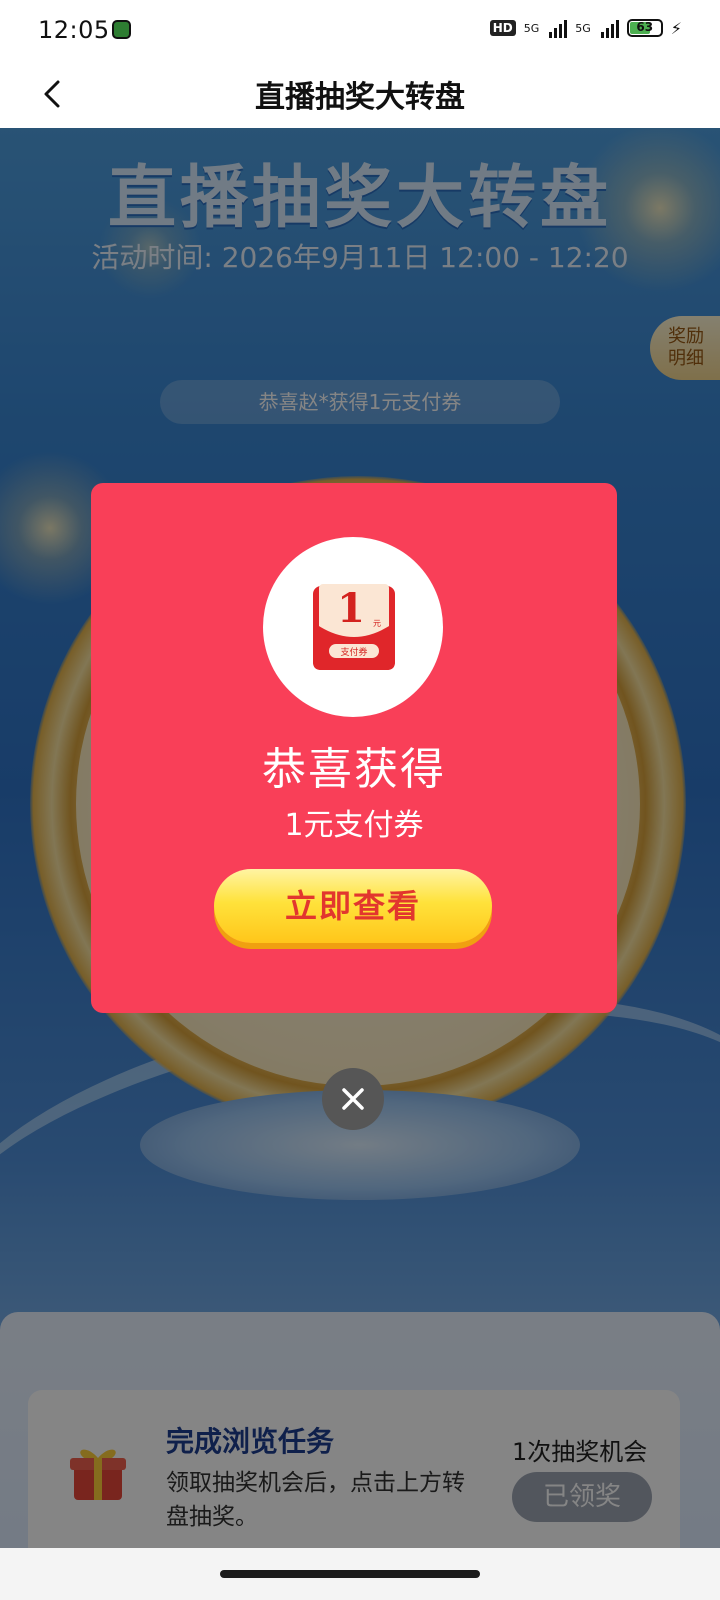 This screenshot has height=1600, width=720. I want to click on close-button, so click(353, 1099).